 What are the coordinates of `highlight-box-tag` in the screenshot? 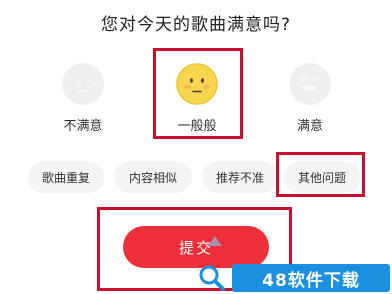 It's located at (320, 174).